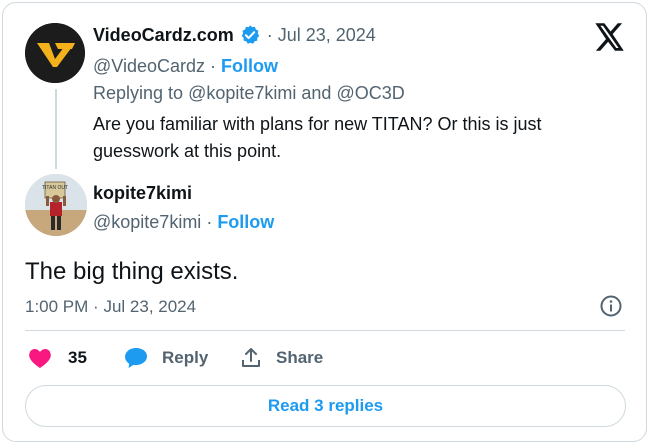 This screenshot has height=445, width=650. I want to click on reply-label: Reply, so click(185, 357).